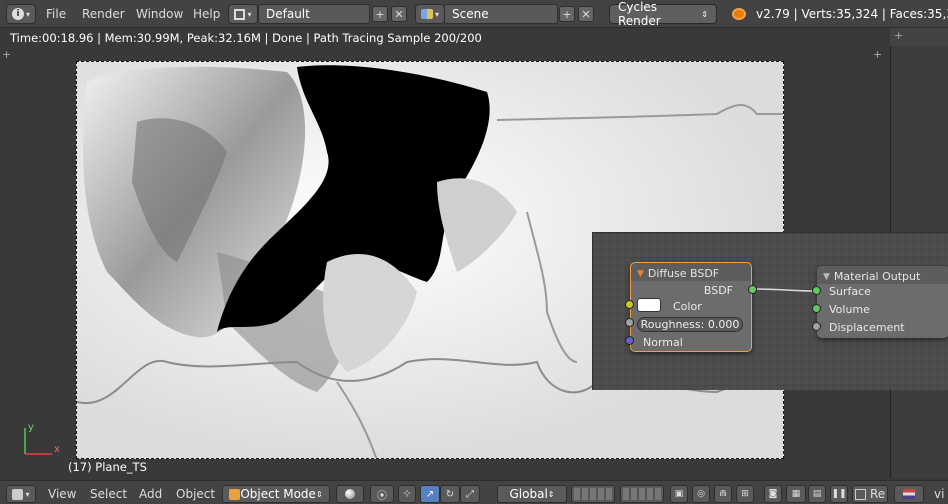 The height and width of the screenshot is (504, 948). I want to click on volume-input-label: Volume, so click(849, 309).